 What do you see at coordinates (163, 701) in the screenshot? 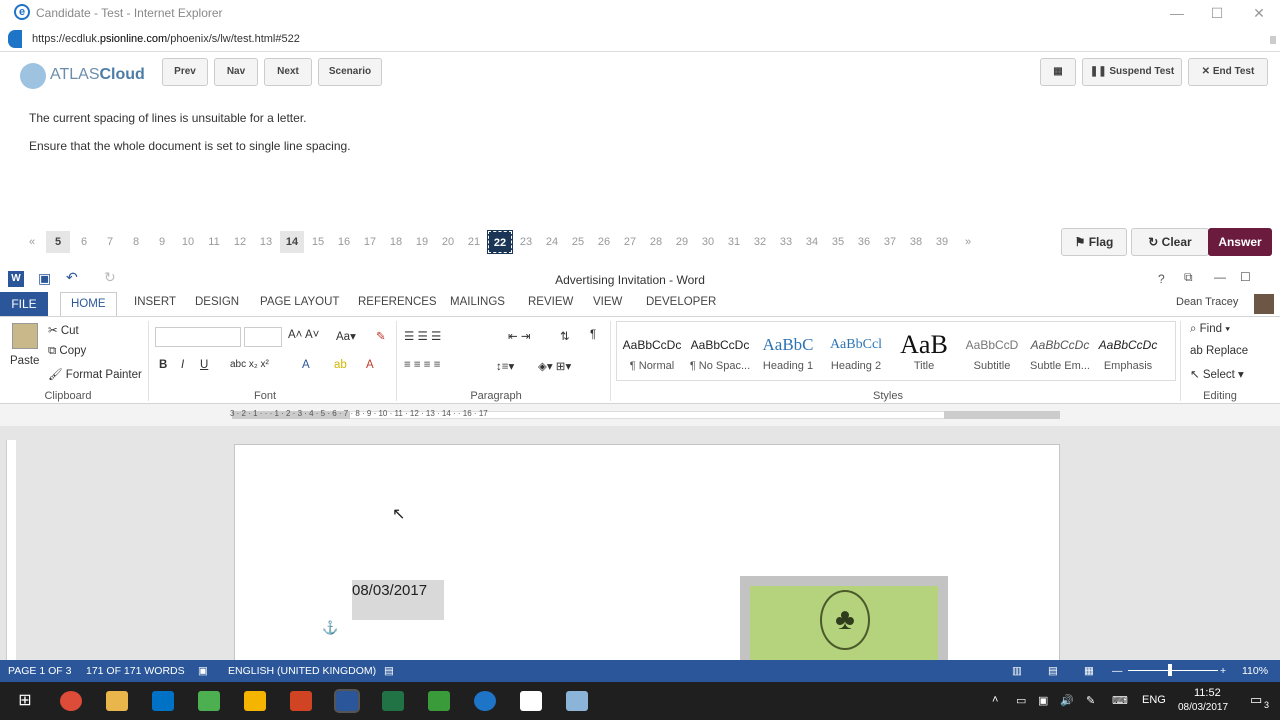
I see `outlook-icon` at bounding box center [163, 701].